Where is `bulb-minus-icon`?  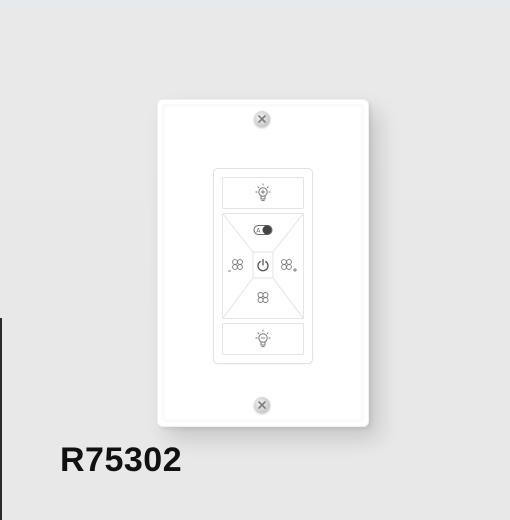
bulb-minus-icon is located at coordinates (263, 338).